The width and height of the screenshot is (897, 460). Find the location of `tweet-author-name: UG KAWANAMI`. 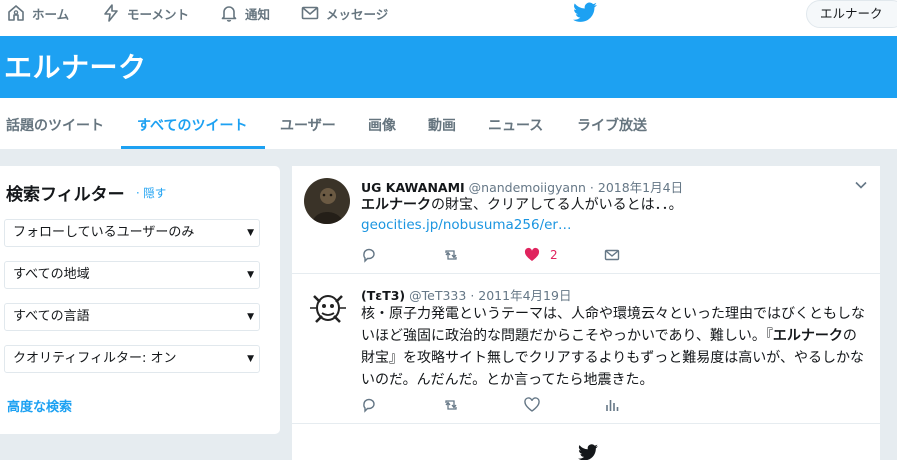

tweet-author-name: UG KAWANAMI is located at coordinates (413, 187).